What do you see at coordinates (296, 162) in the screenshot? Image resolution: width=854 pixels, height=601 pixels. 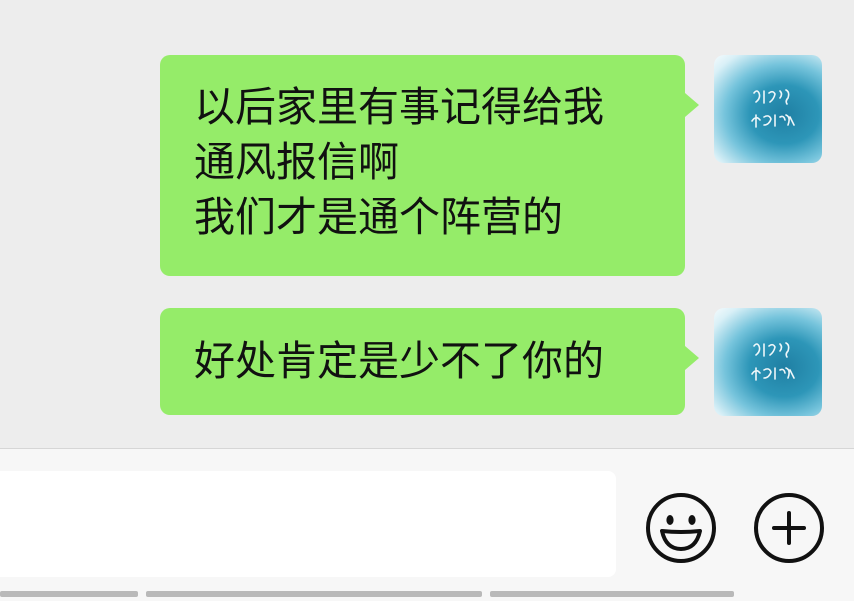 I see `message-text-line: 通风报信啊` at bounding box center [296, 162].